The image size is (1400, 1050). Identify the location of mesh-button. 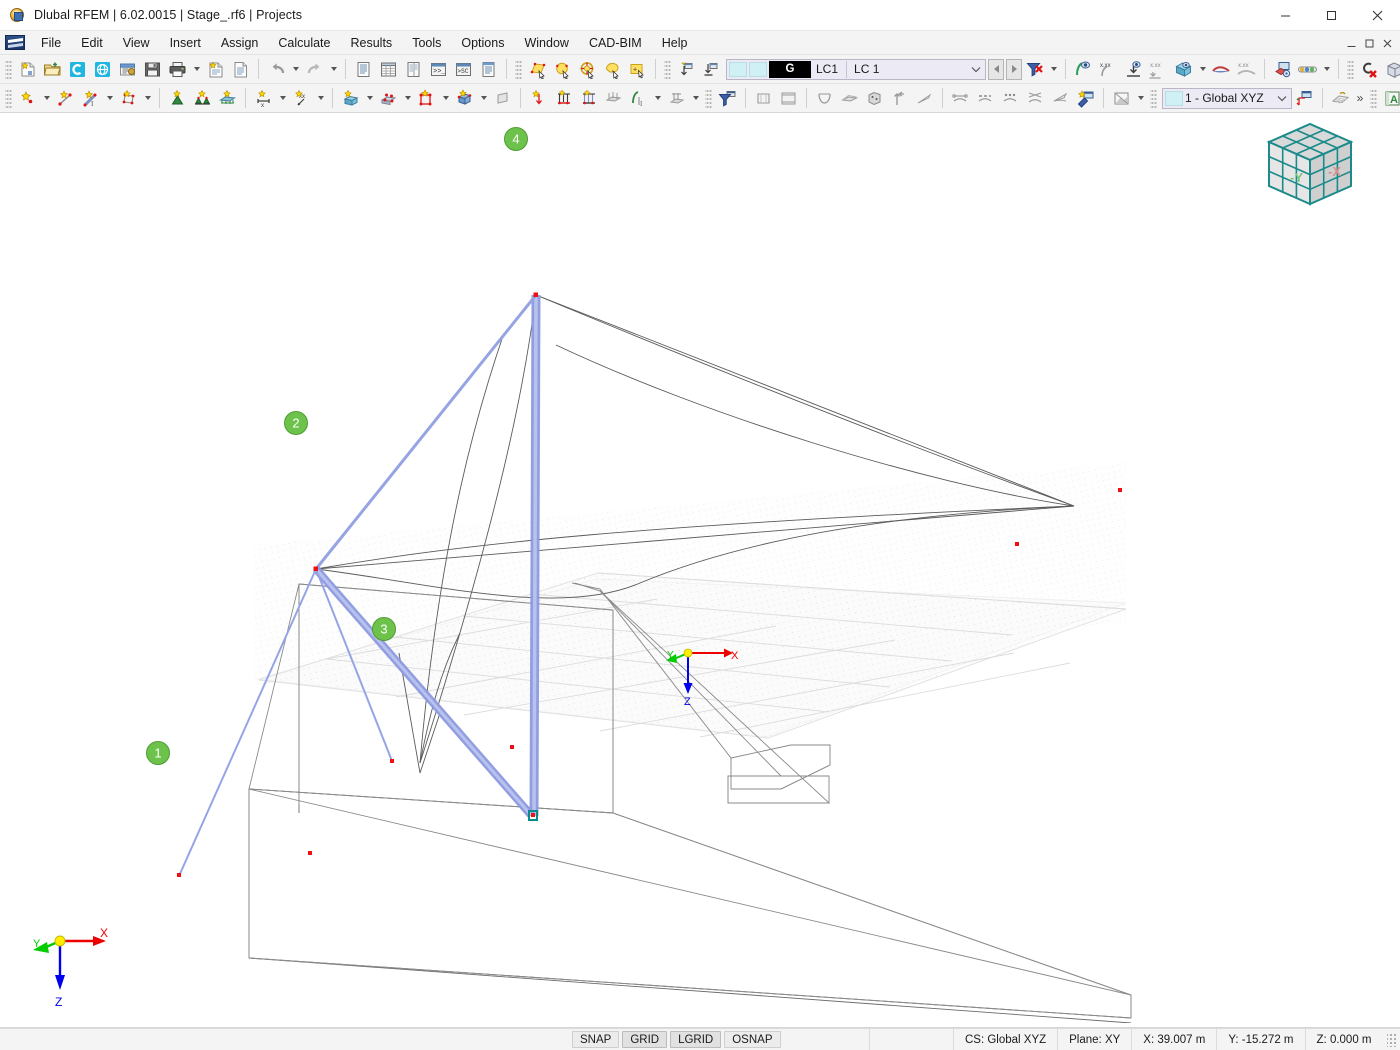
(763, 98).